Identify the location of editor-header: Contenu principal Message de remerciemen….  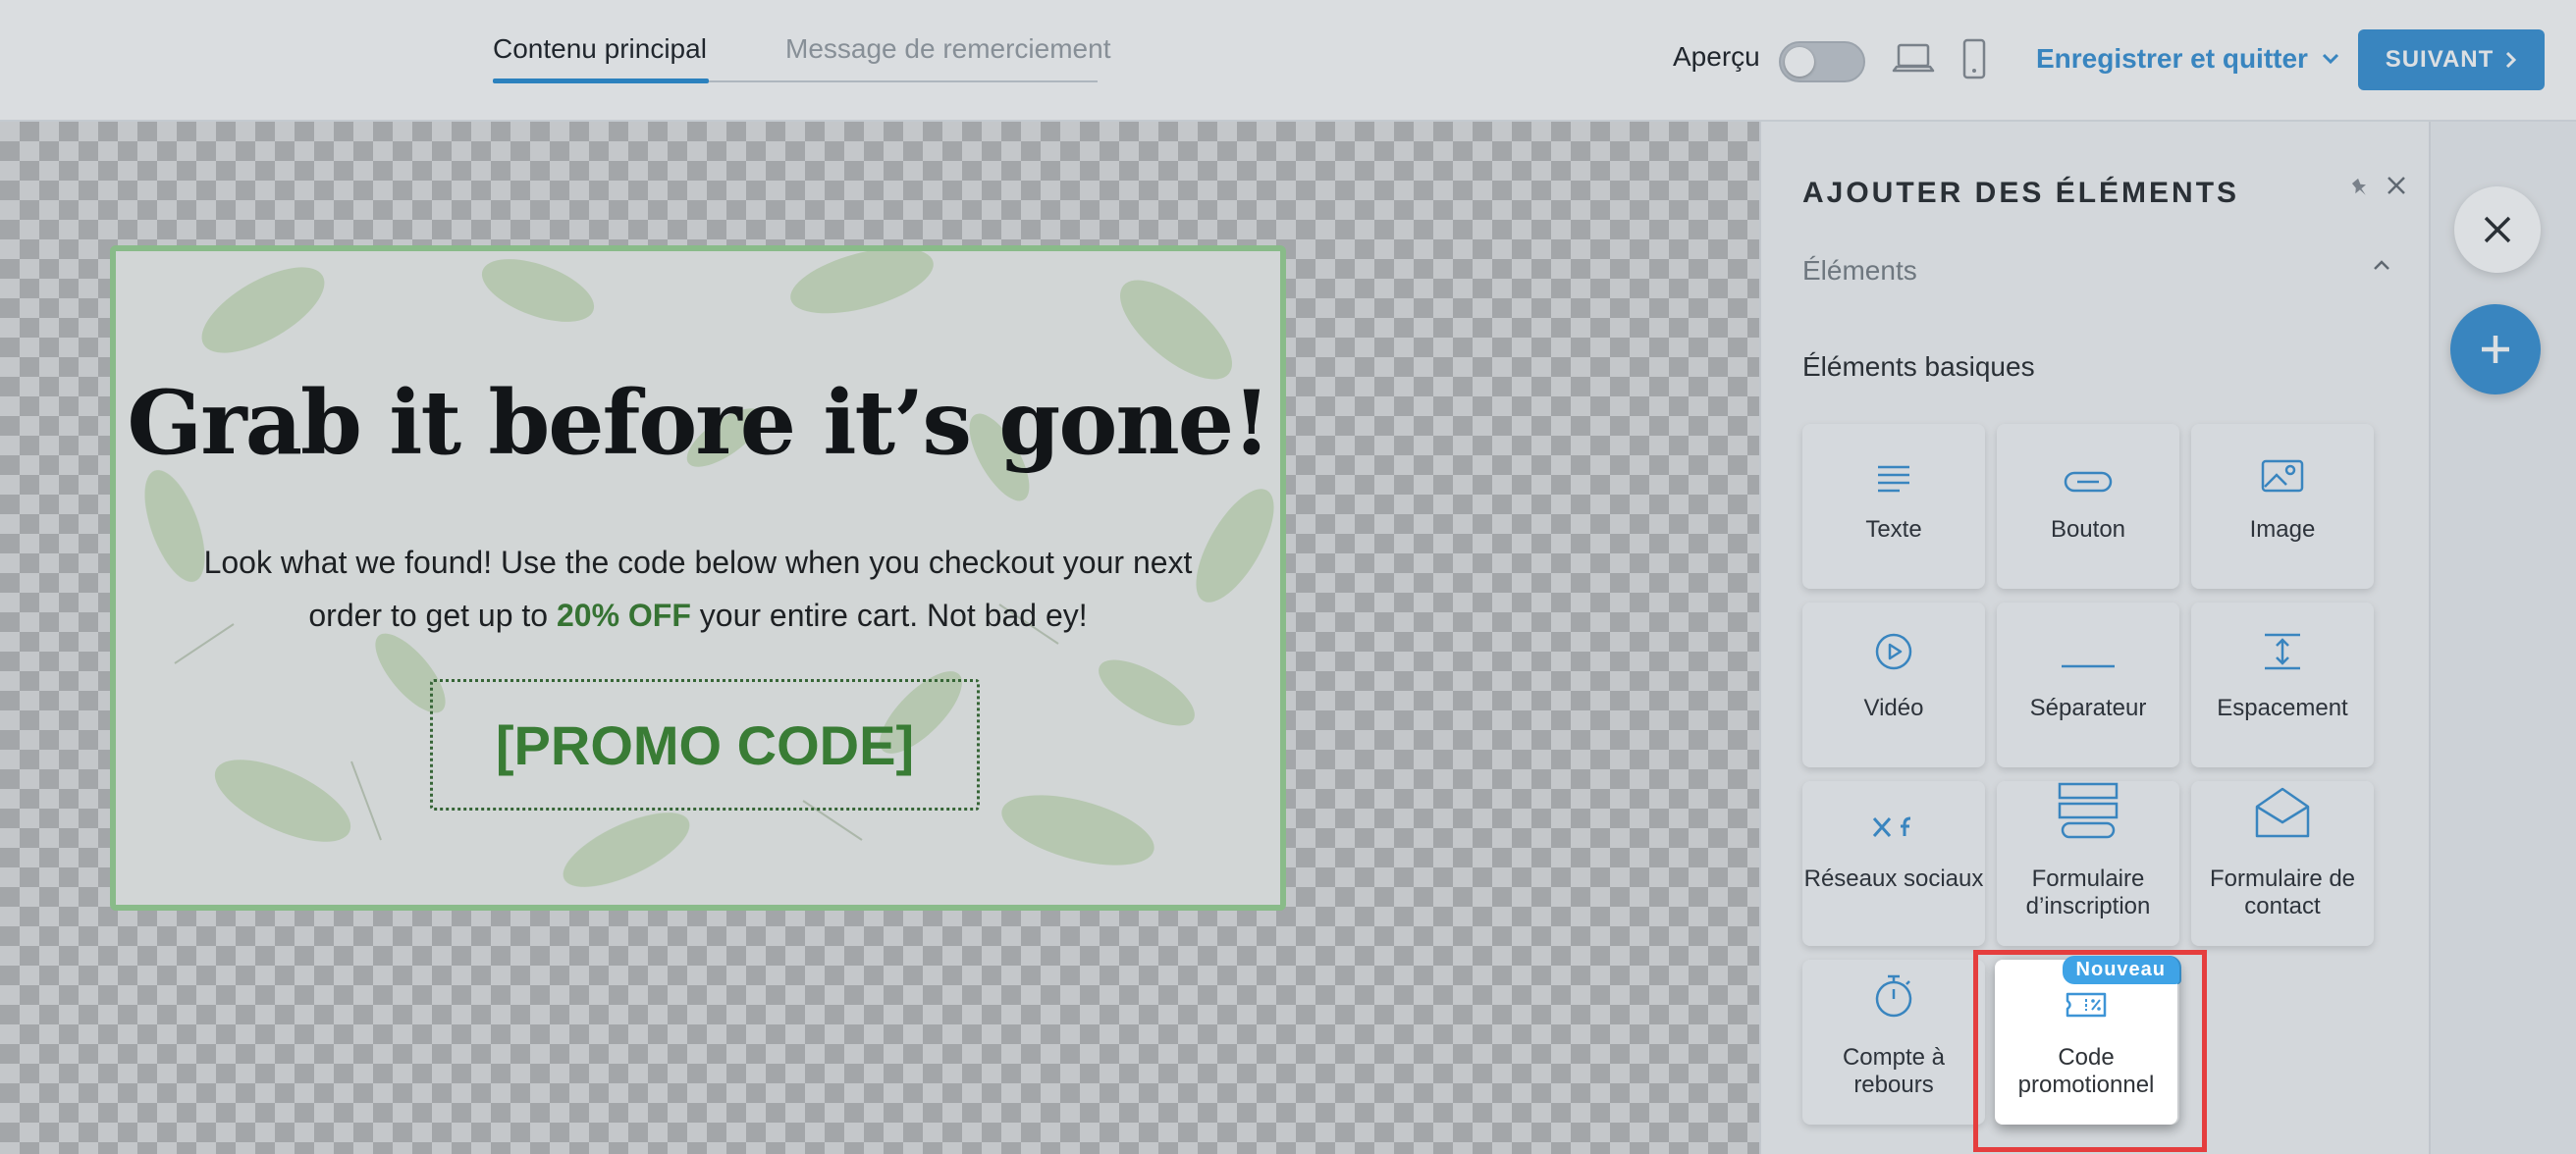
(1288, 61).